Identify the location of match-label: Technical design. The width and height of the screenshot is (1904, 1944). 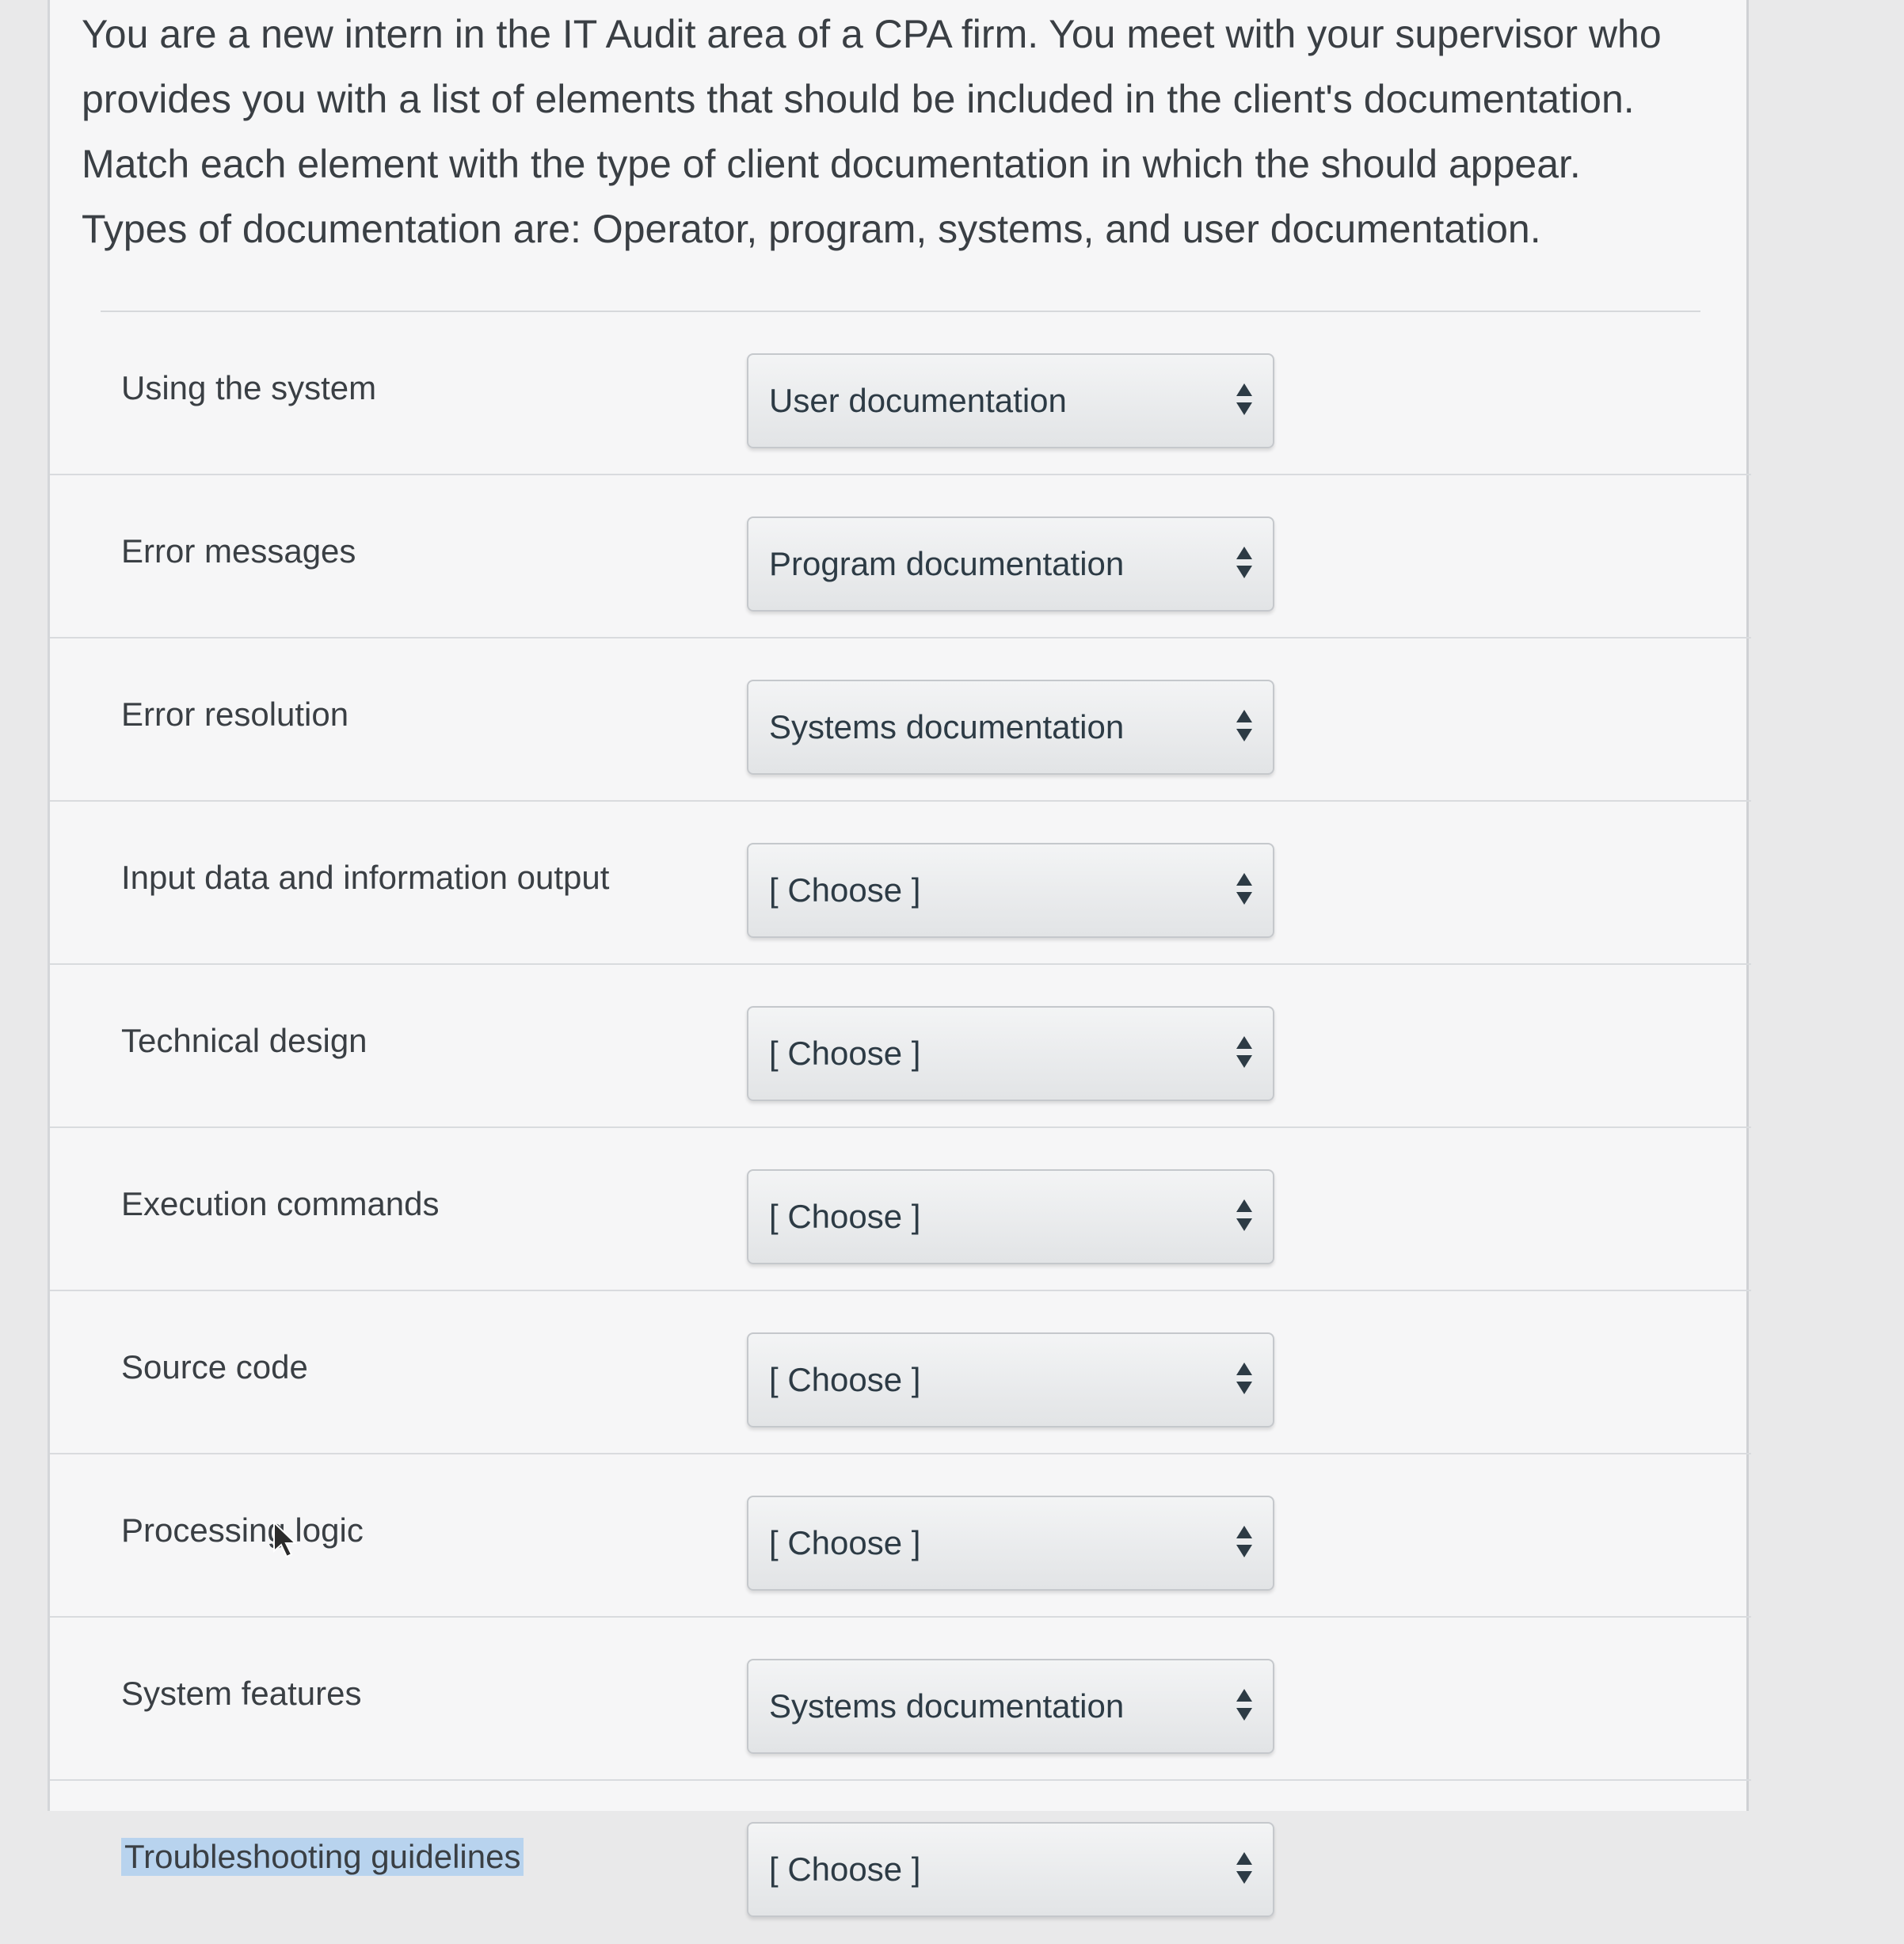
(244, 1040).